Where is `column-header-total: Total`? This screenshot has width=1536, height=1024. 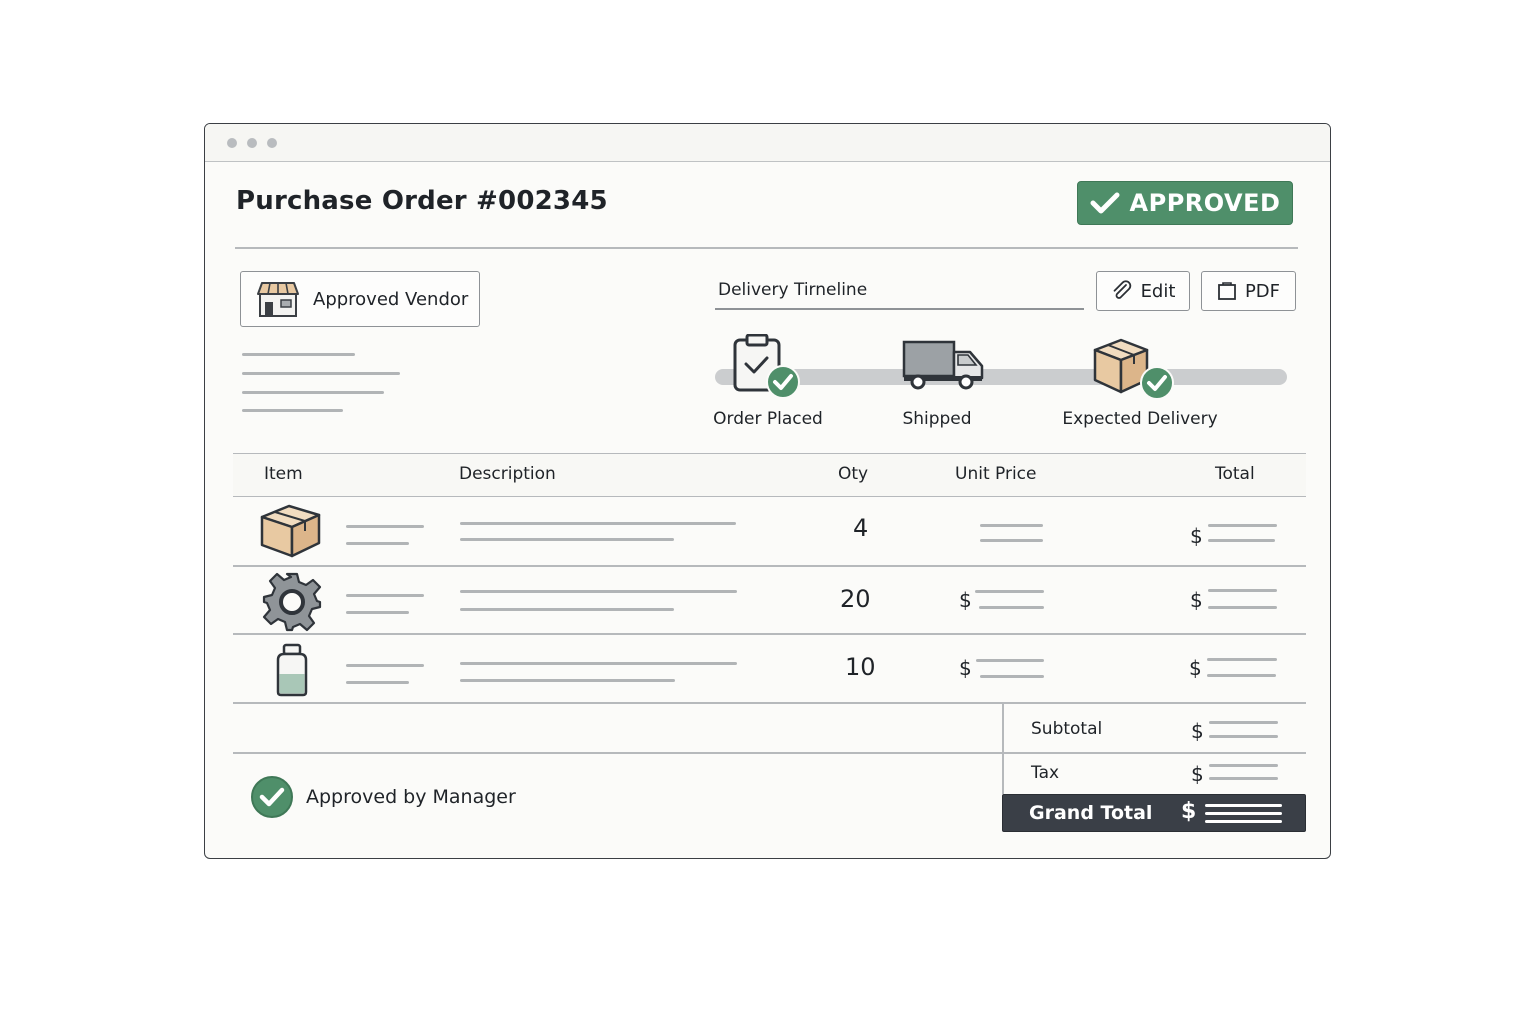 column-header-total: Total is located at coordinates (1235, 474).